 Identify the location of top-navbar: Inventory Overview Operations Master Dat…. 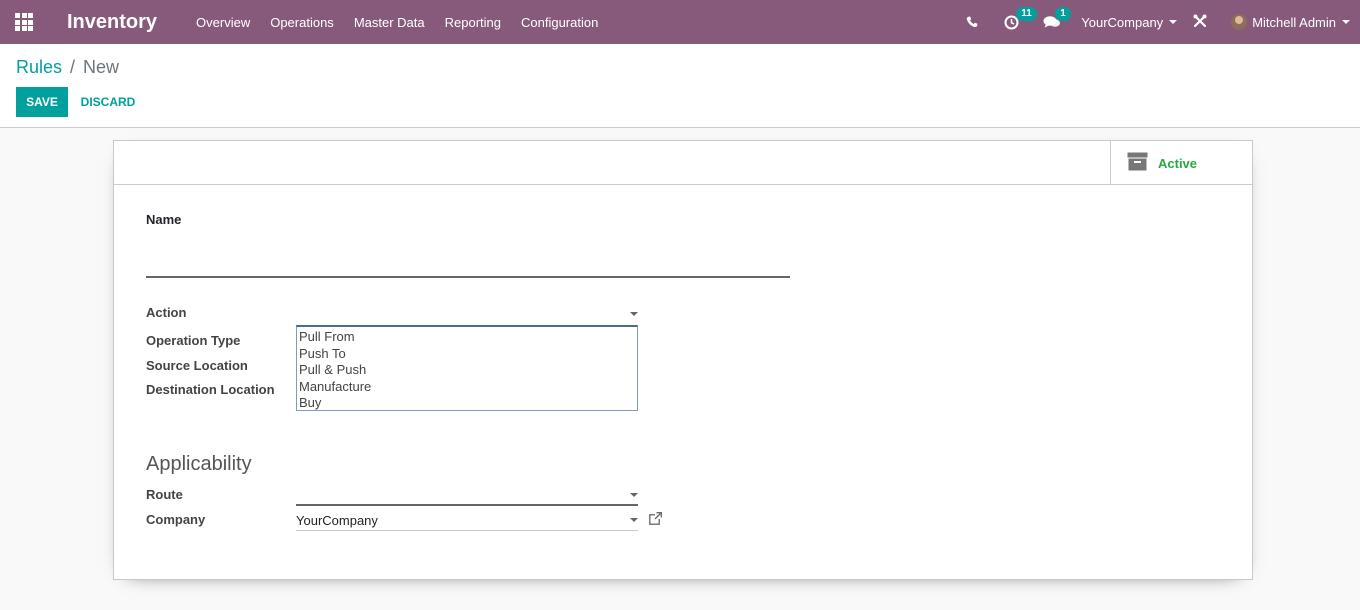
(680, 22).